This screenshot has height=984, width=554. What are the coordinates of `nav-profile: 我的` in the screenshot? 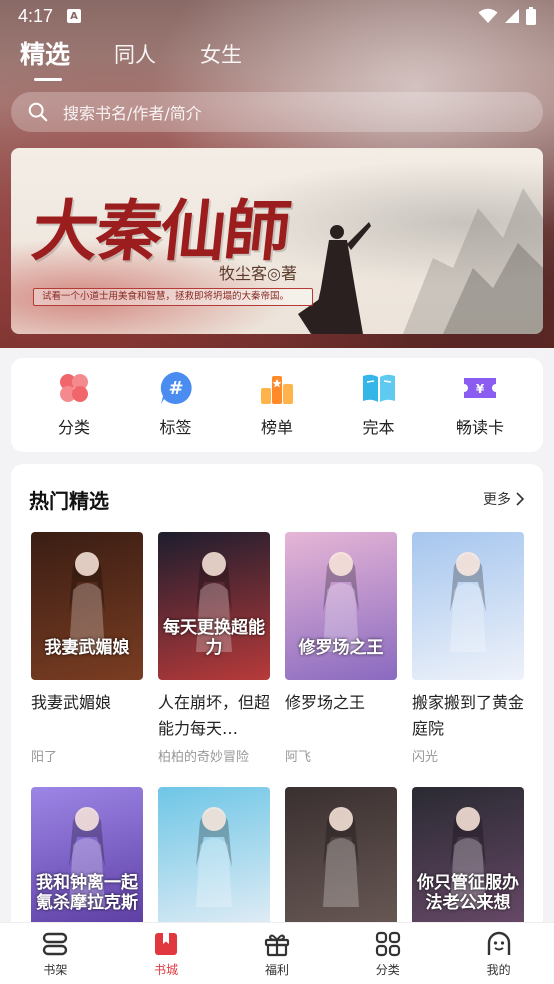 It's located at (499, 954).